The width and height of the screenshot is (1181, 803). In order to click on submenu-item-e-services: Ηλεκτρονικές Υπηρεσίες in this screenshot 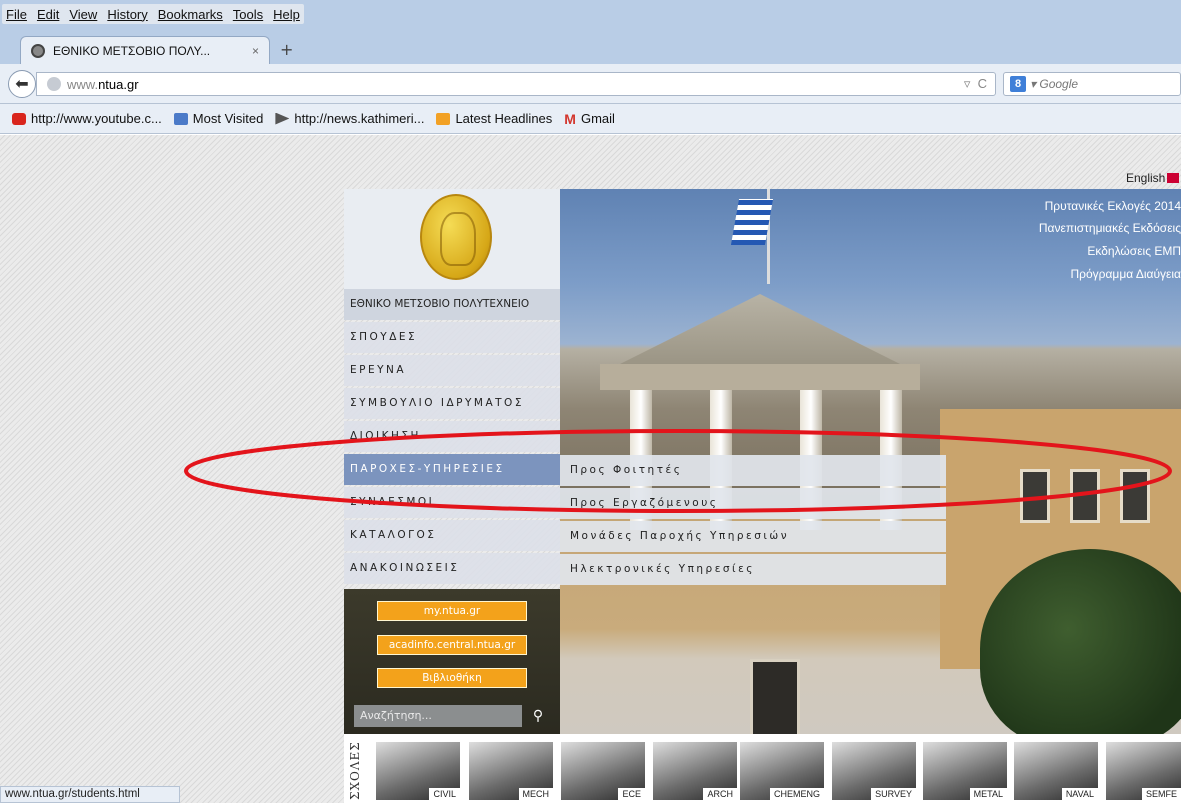, I will do `click(753, 569)`.